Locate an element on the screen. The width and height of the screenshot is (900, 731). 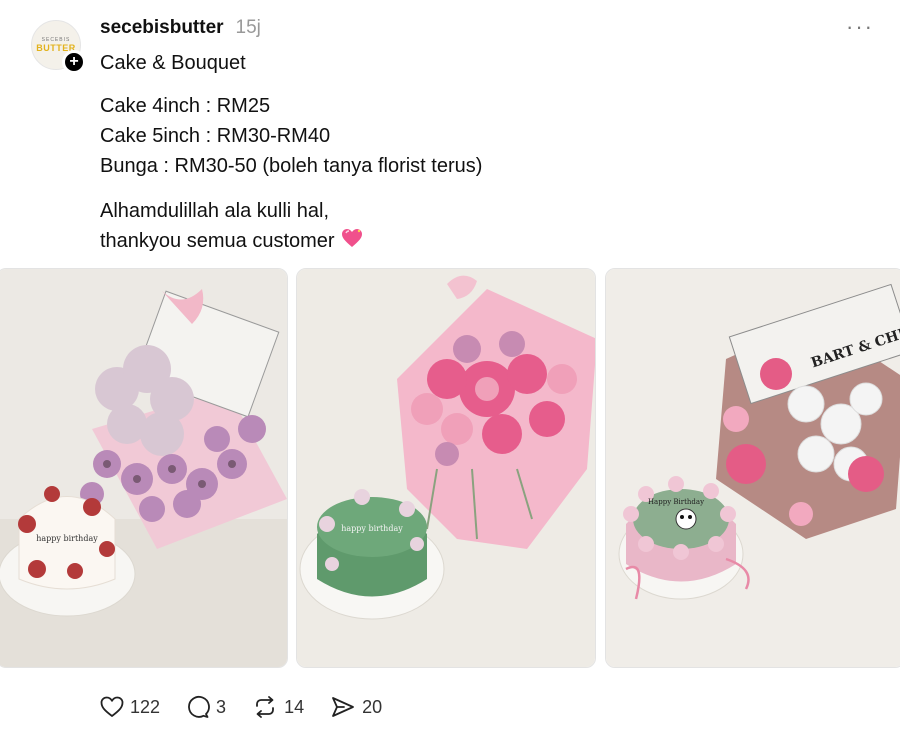
repost-icon is located at coordinates (265, 707).